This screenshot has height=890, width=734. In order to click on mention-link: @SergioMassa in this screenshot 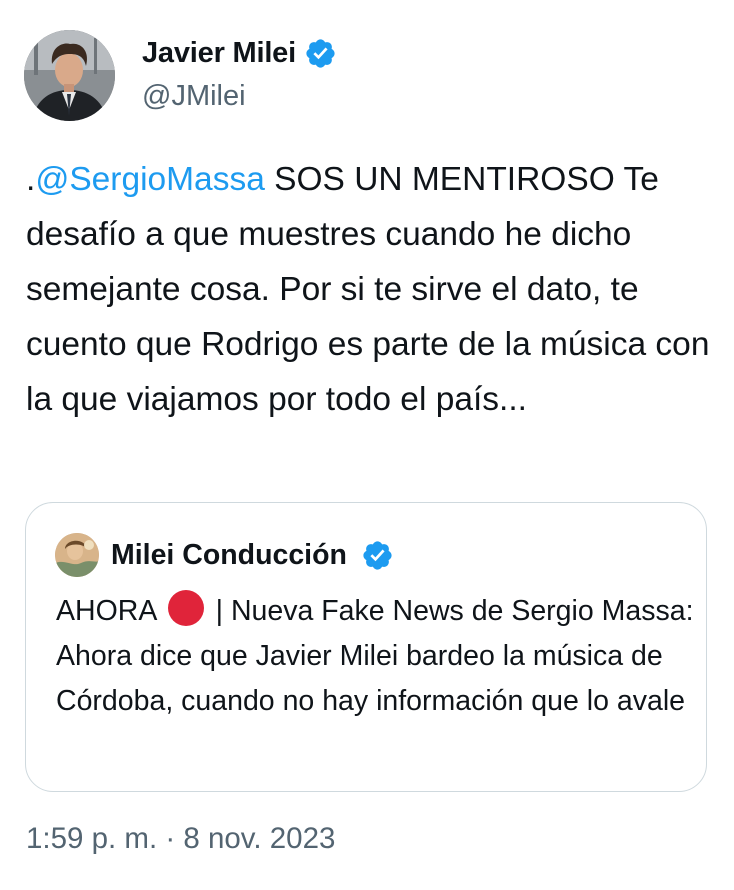, I will do `click(150, 179)`.